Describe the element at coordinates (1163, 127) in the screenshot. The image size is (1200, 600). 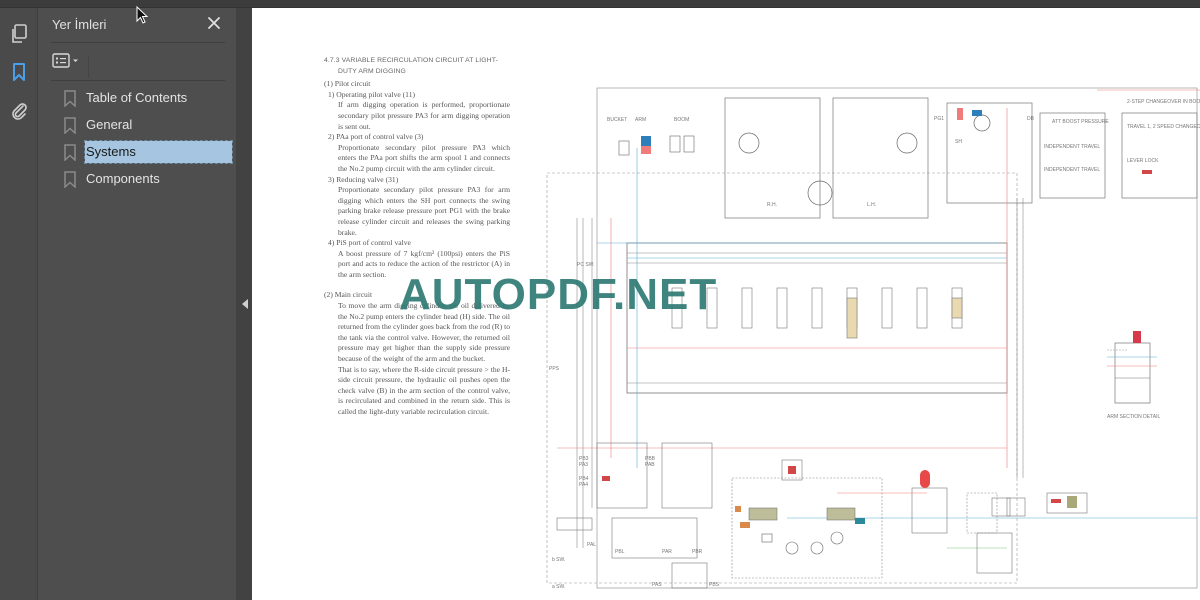
I see `svg-text: TRAVEL 1, 2 SPEED CHANGEOVER` at that location.